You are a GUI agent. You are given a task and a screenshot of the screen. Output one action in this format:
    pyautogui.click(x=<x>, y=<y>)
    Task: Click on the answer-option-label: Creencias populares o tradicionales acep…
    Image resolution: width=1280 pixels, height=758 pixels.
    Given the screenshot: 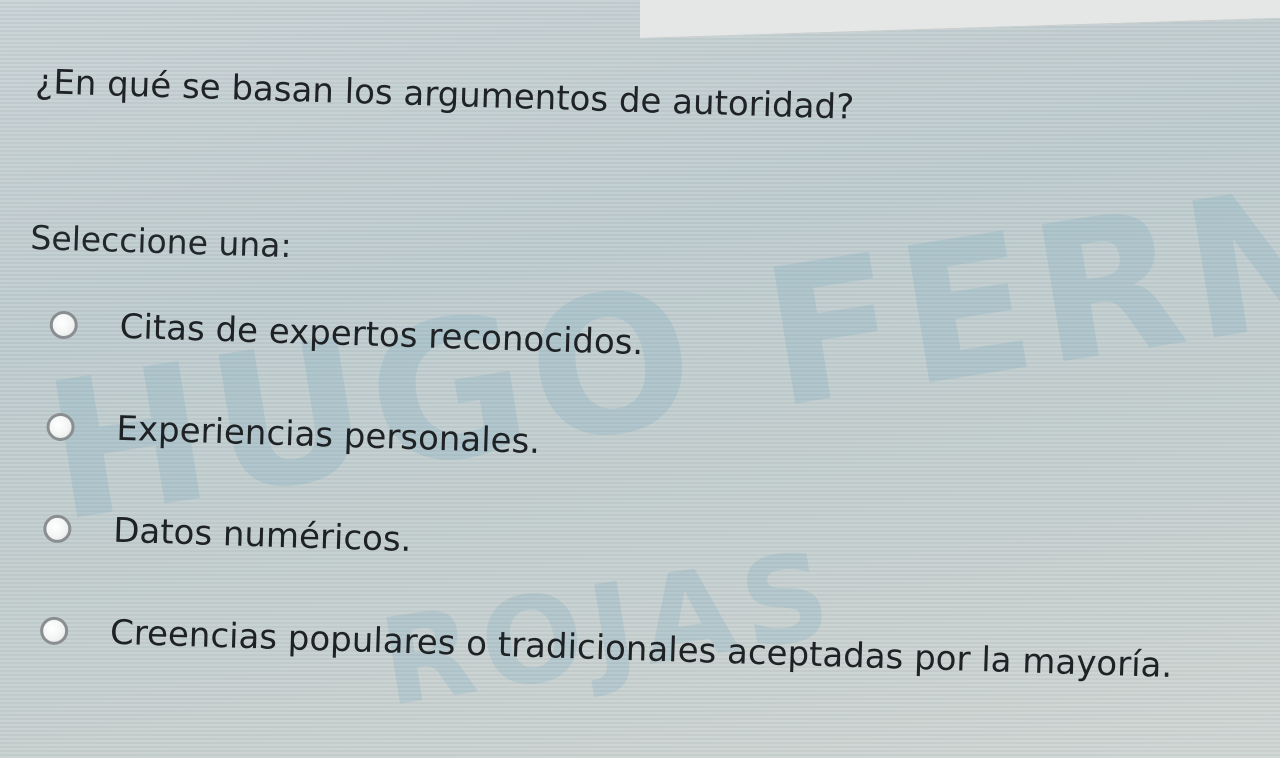 What is the action you would take?
    pyautogui.click(x=640, y=649)
    